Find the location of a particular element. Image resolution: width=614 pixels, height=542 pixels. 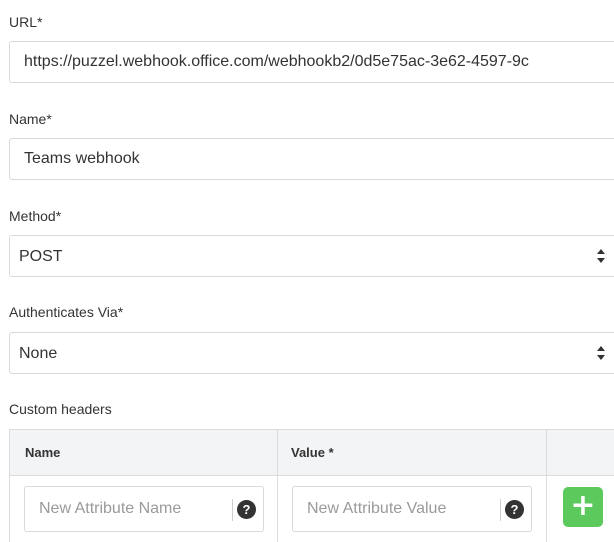

new-attribute-value-input is located at coordinates (396, 509).